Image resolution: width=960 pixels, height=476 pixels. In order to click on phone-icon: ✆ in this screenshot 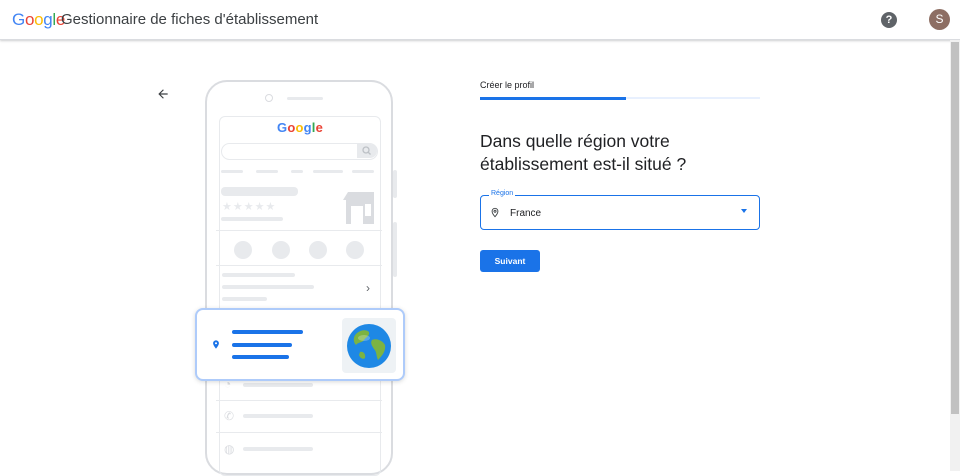, I will do `click(229, 416)`.